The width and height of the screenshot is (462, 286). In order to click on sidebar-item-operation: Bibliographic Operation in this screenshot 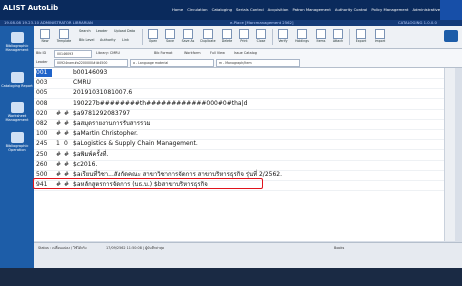, I will do `click(17, 143)`.